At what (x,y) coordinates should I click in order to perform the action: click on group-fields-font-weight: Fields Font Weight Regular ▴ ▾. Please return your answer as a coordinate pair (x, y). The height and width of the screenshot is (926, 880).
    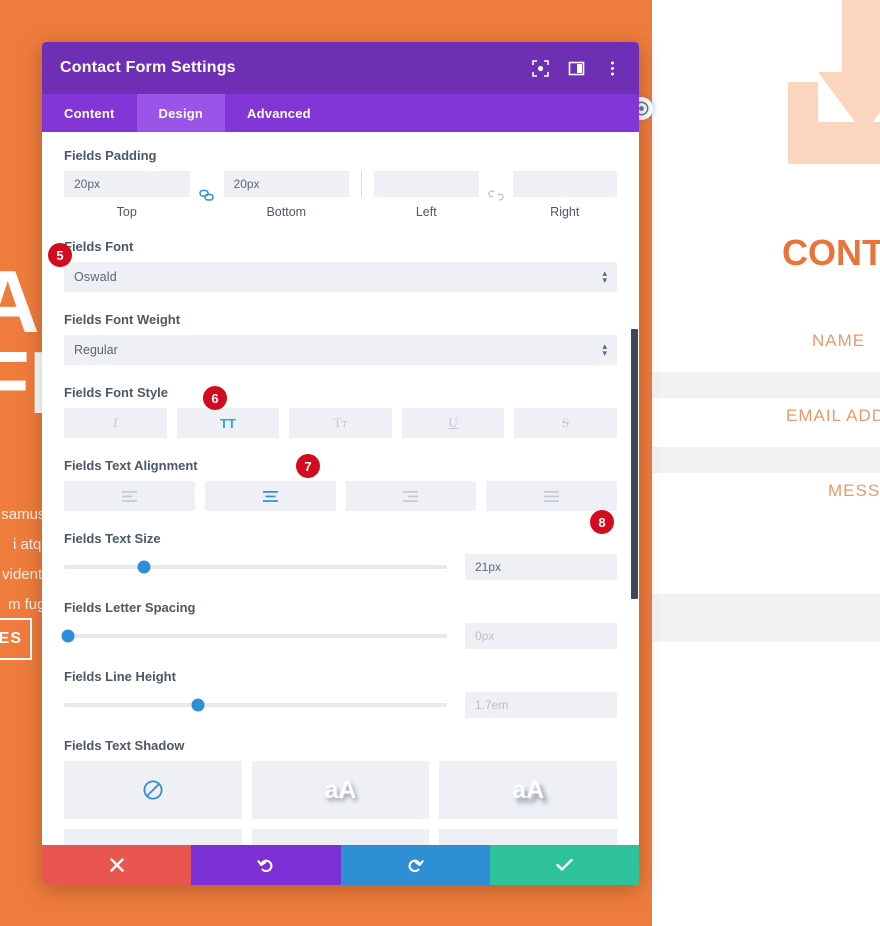
    Looking at the image, I should click on (340, 338).